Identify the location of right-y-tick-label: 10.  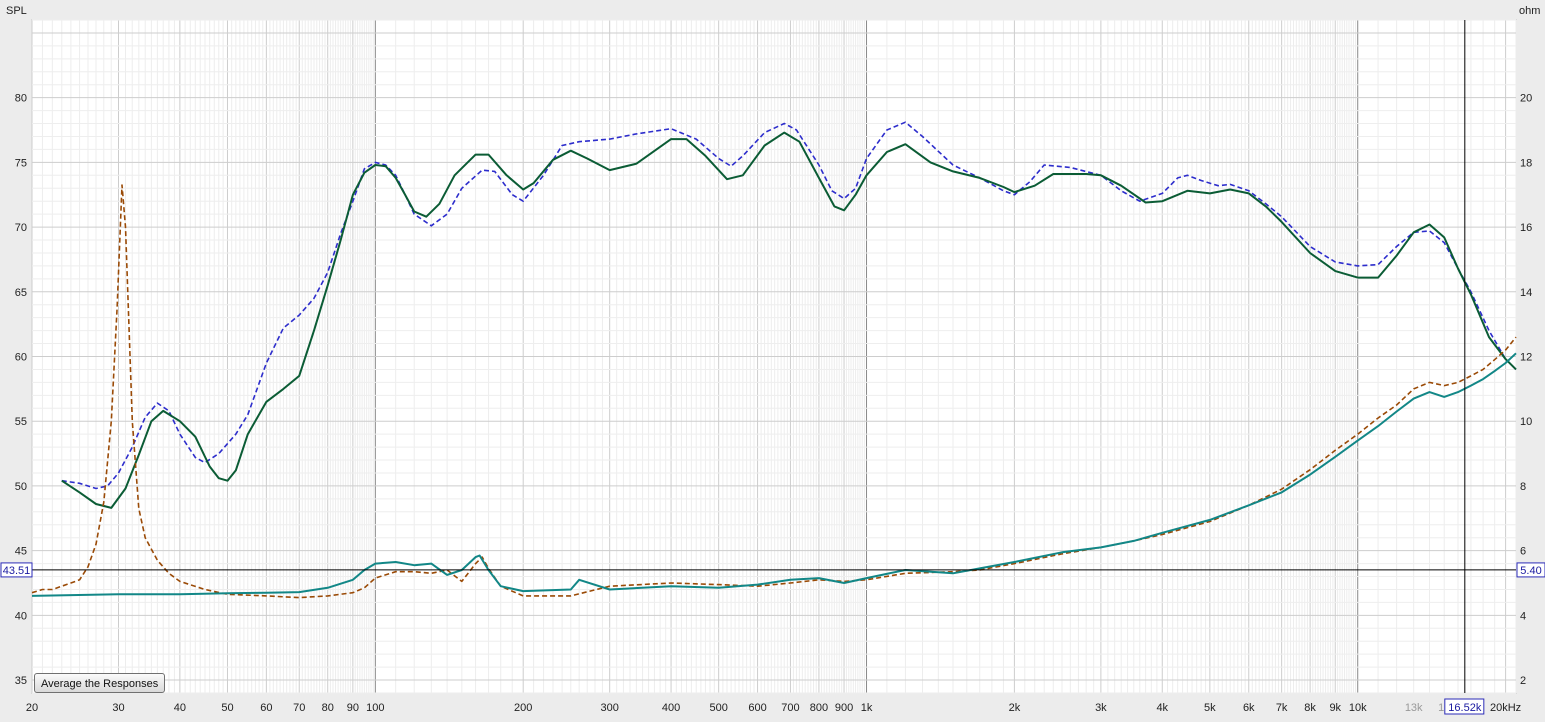
(1526, 422).